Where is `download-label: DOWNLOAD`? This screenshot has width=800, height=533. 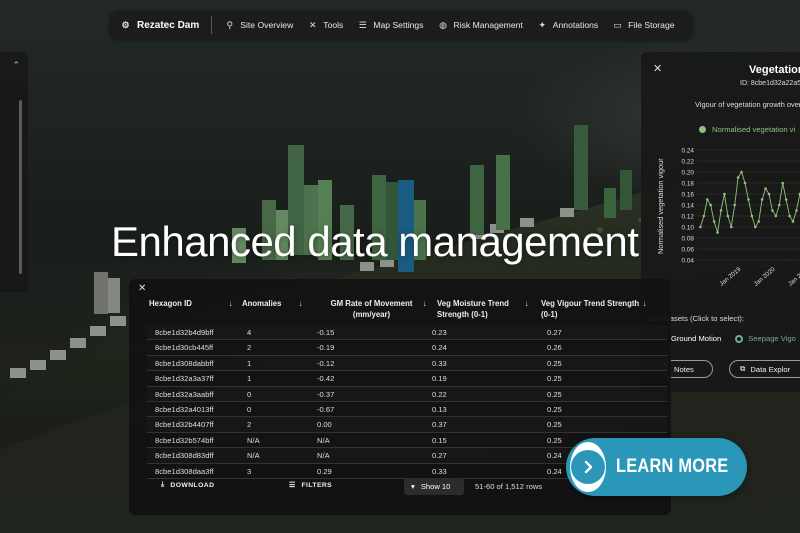 download-label: DOWNLOAD is located at coordinates (192, 485).